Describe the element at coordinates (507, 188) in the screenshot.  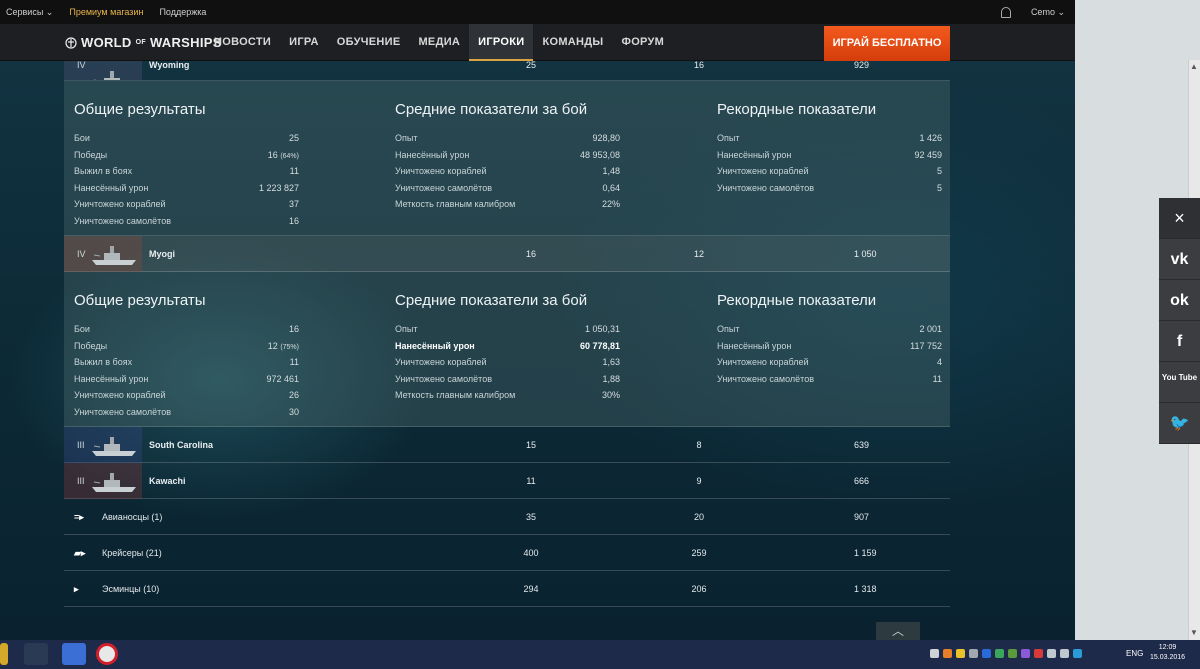
I see `stat-row: Уничтожено самолётов 0,64` at that location.